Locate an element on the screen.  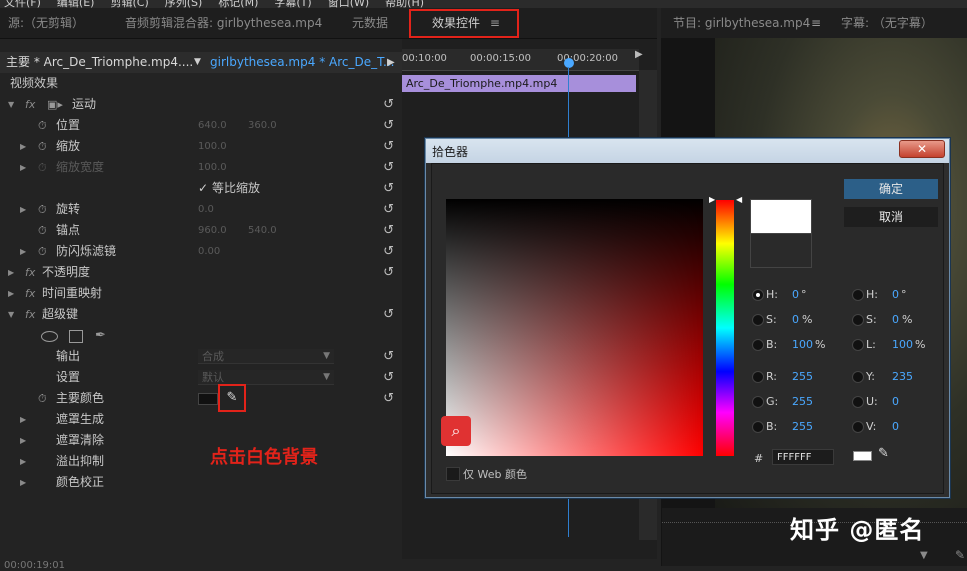
hex-input: FFFFFF is located at coordinates (803, 457).